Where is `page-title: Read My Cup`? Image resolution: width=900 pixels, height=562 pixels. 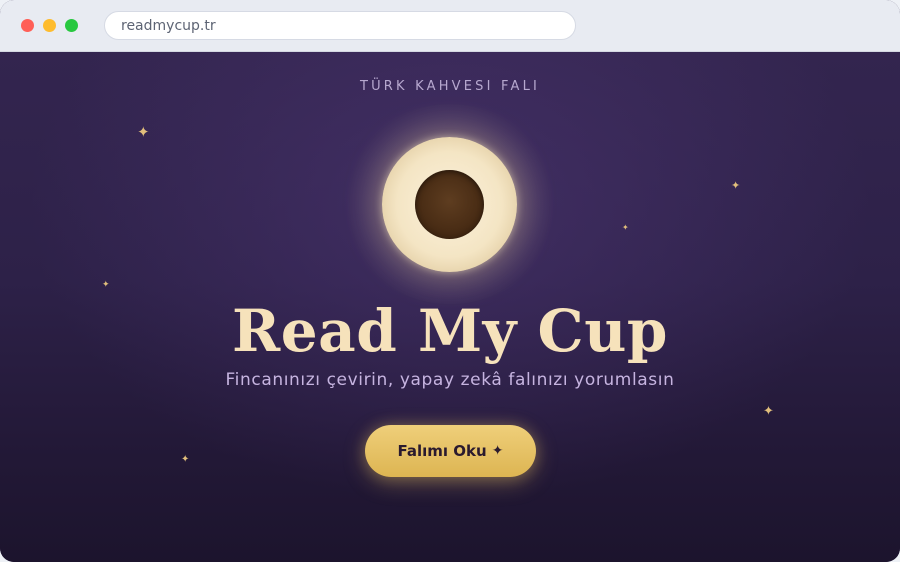
page-title: Read My Cup is located at coordinates (450, 331).